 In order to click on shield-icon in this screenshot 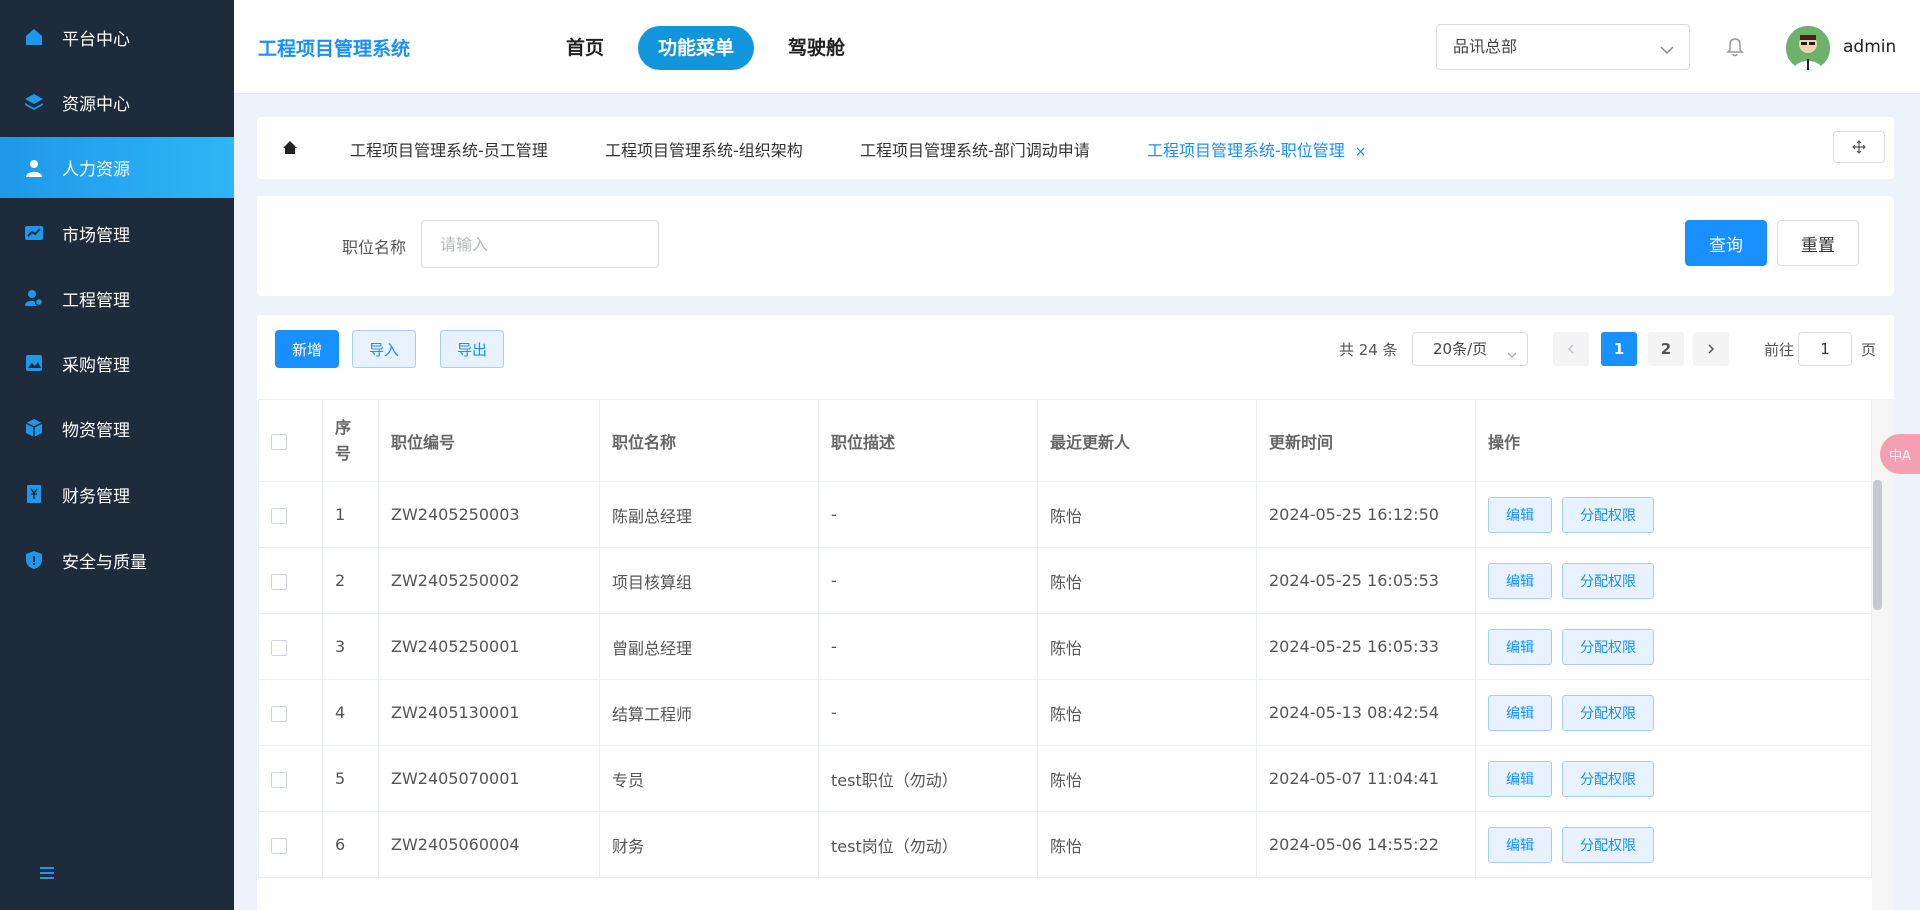, I will do `click(34, 560)`.